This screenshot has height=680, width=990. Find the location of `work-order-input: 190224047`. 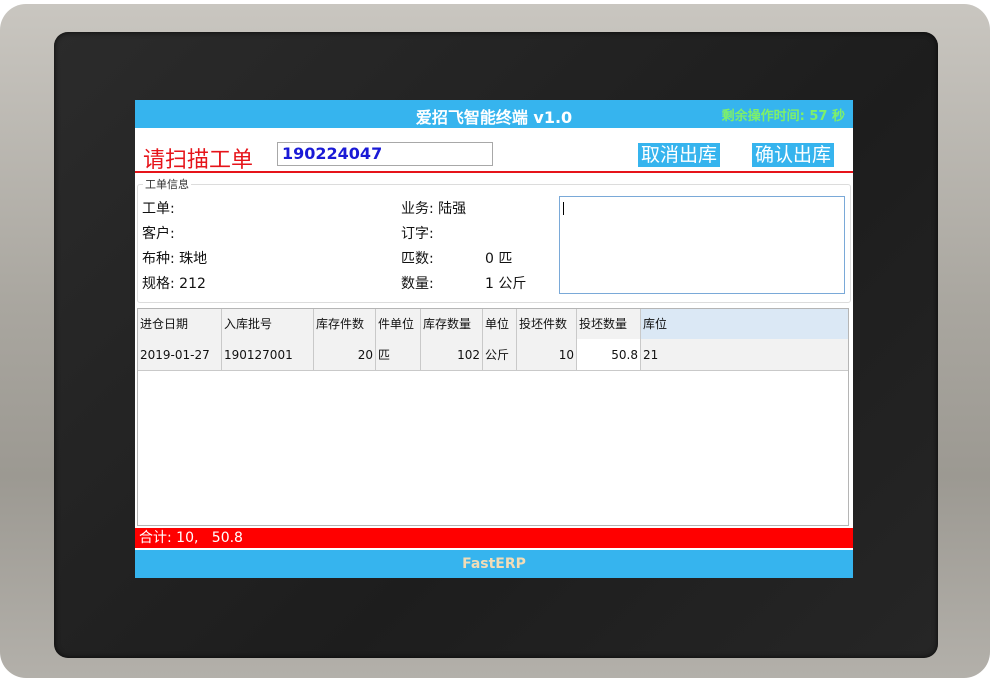

work-order-input: 190224047 is located at coordinates (385, 154).